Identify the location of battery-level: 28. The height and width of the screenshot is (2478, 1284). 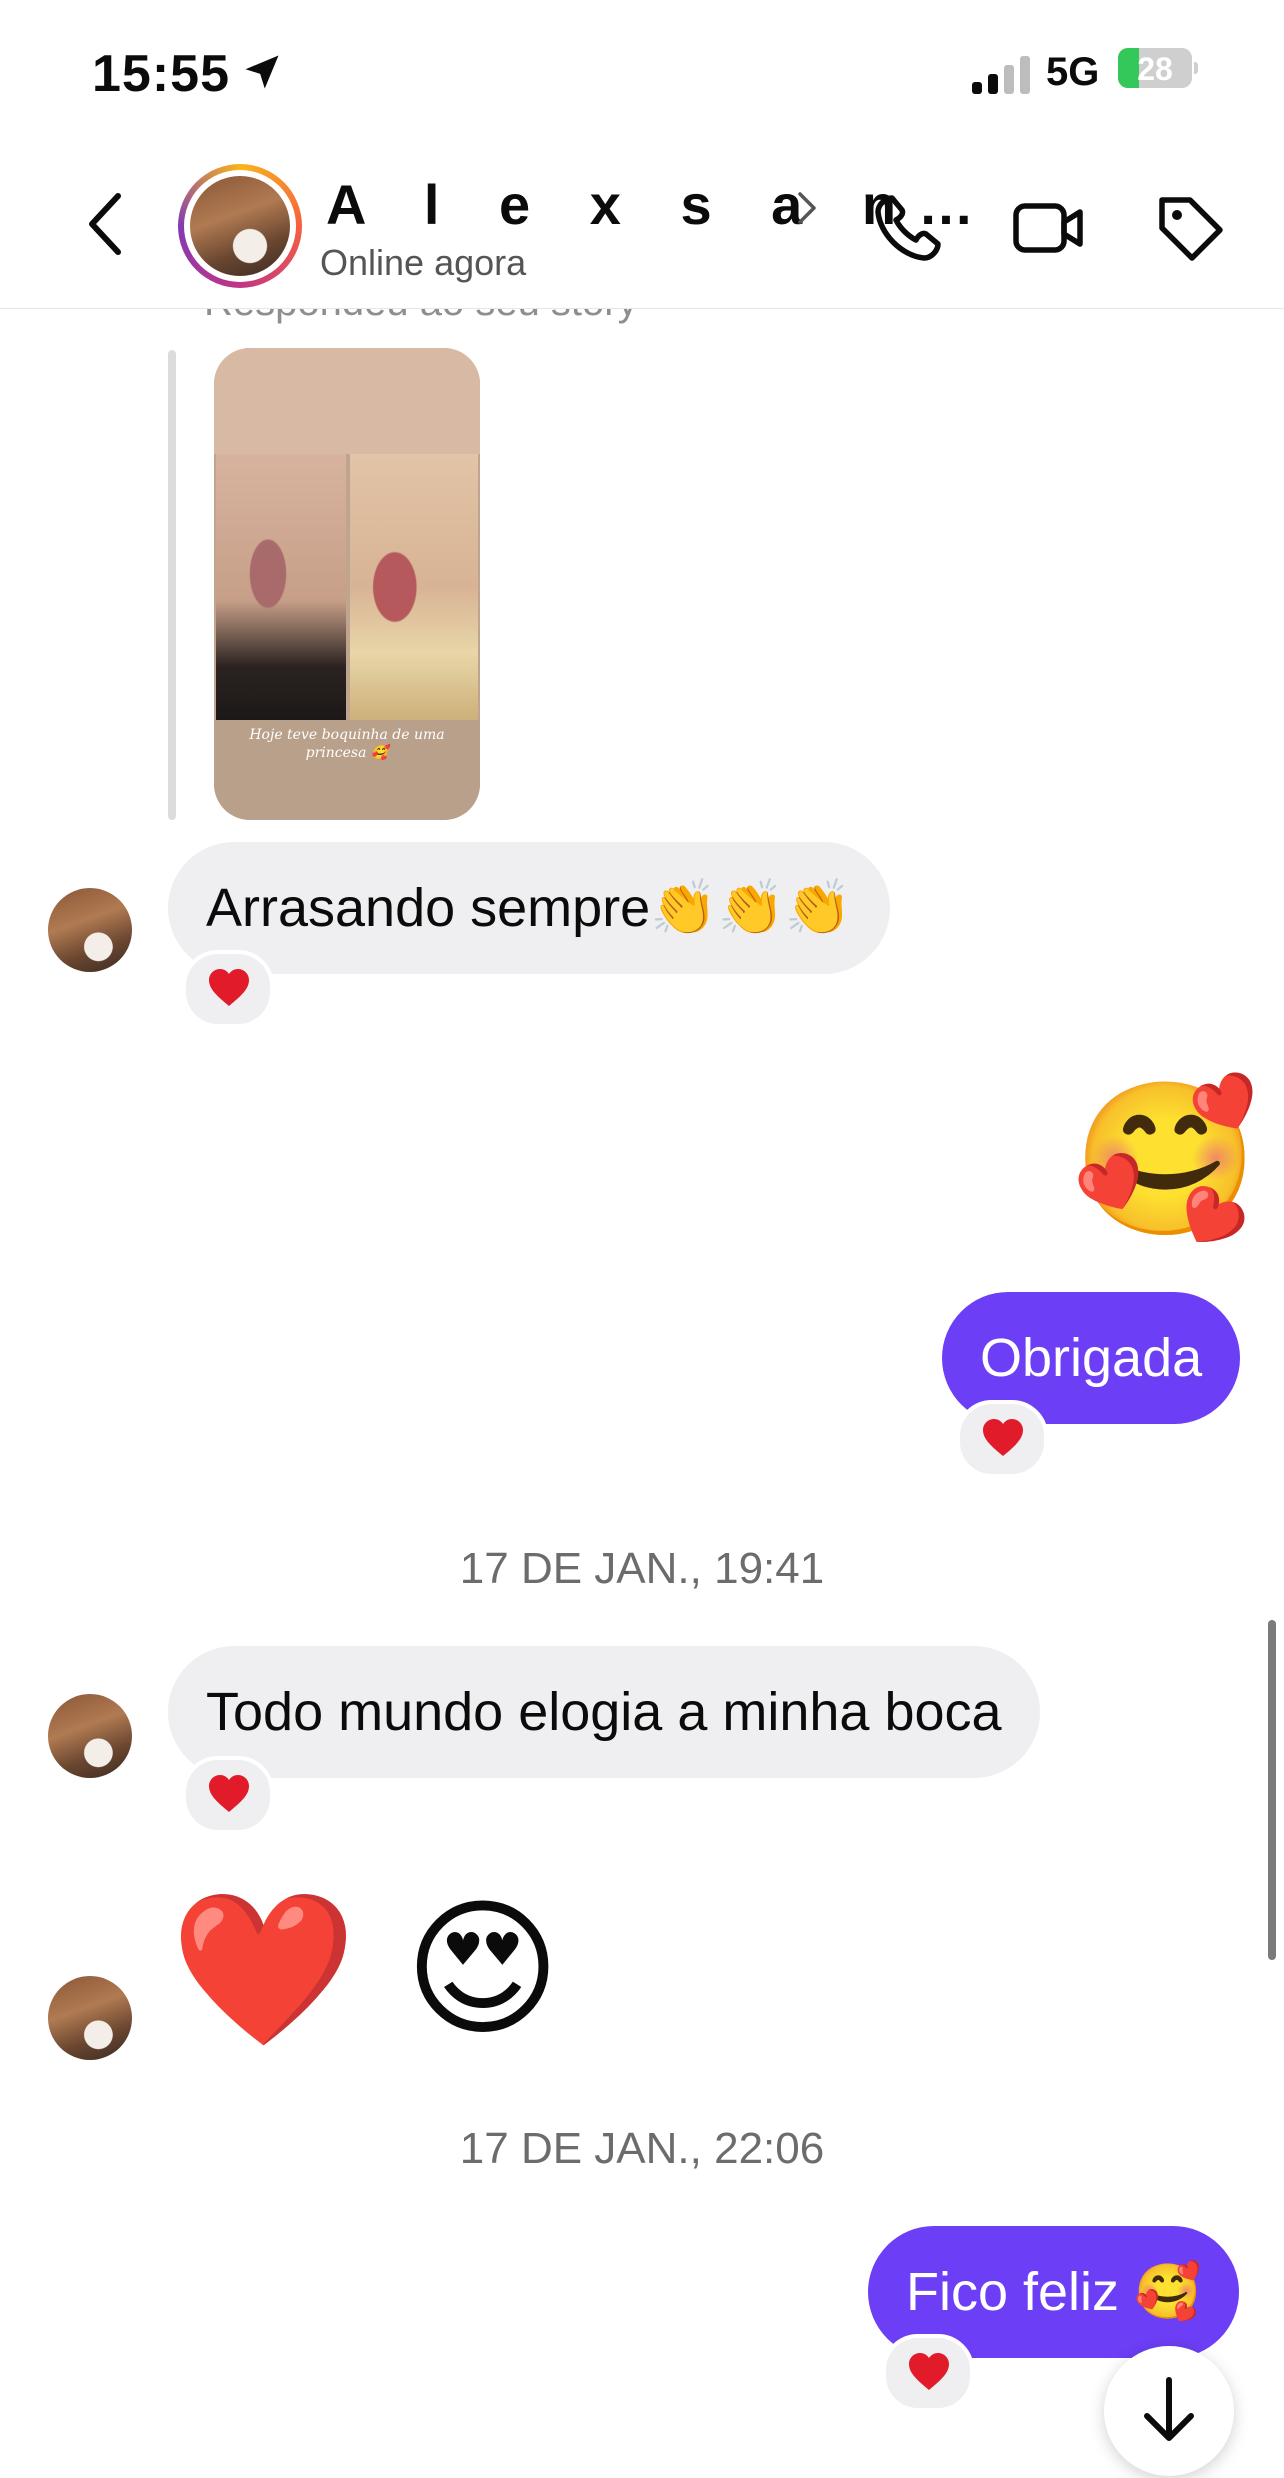
(1155, 69).